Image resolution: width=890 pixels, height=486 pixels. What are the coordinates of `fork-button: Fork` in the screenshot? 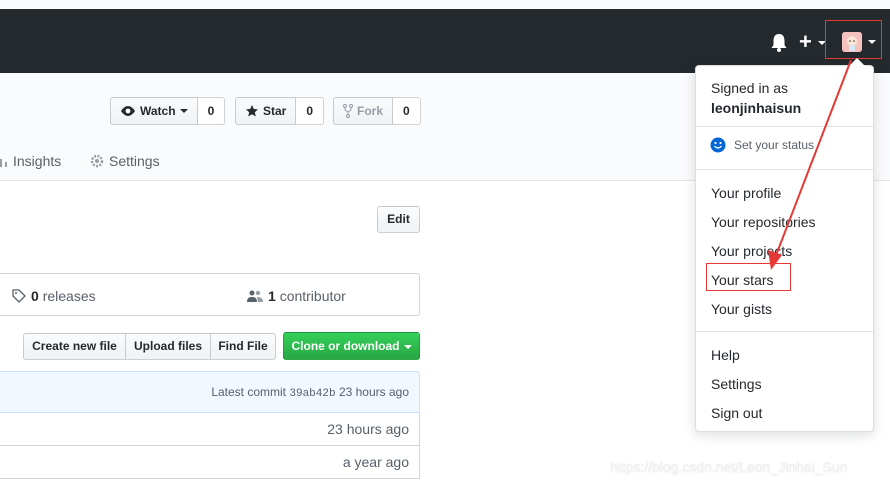 It's located at (363, 111).